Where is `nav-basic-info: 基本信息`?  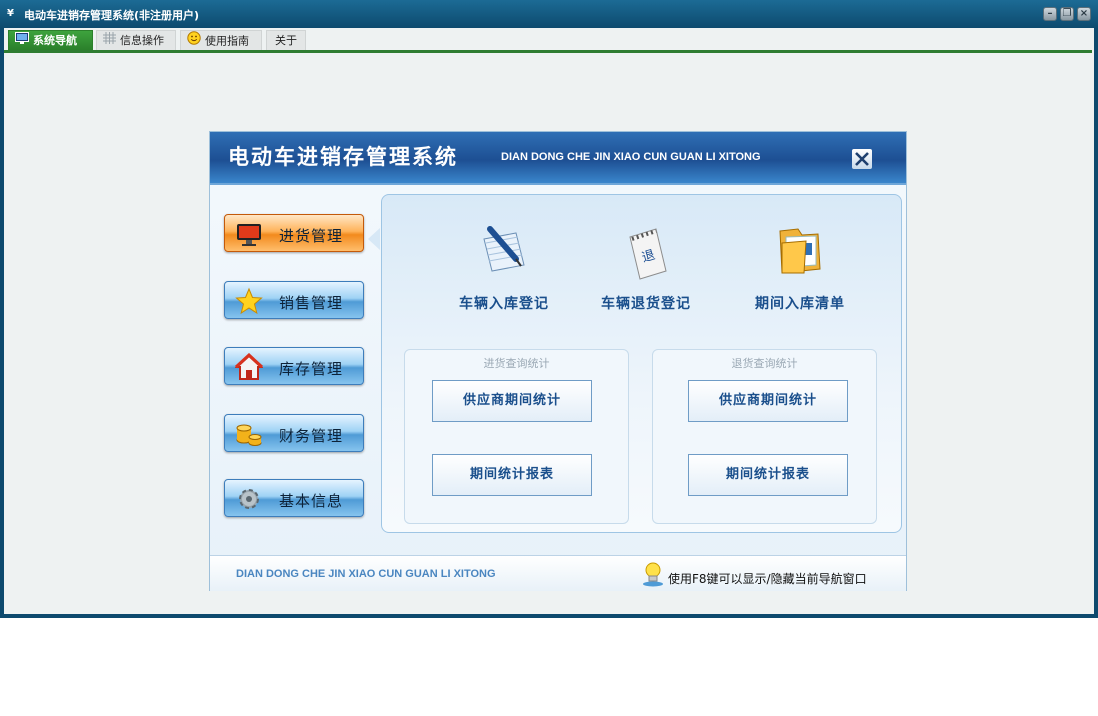
nav-basic-info: 基本信息 is located at coordinates (294, 498).